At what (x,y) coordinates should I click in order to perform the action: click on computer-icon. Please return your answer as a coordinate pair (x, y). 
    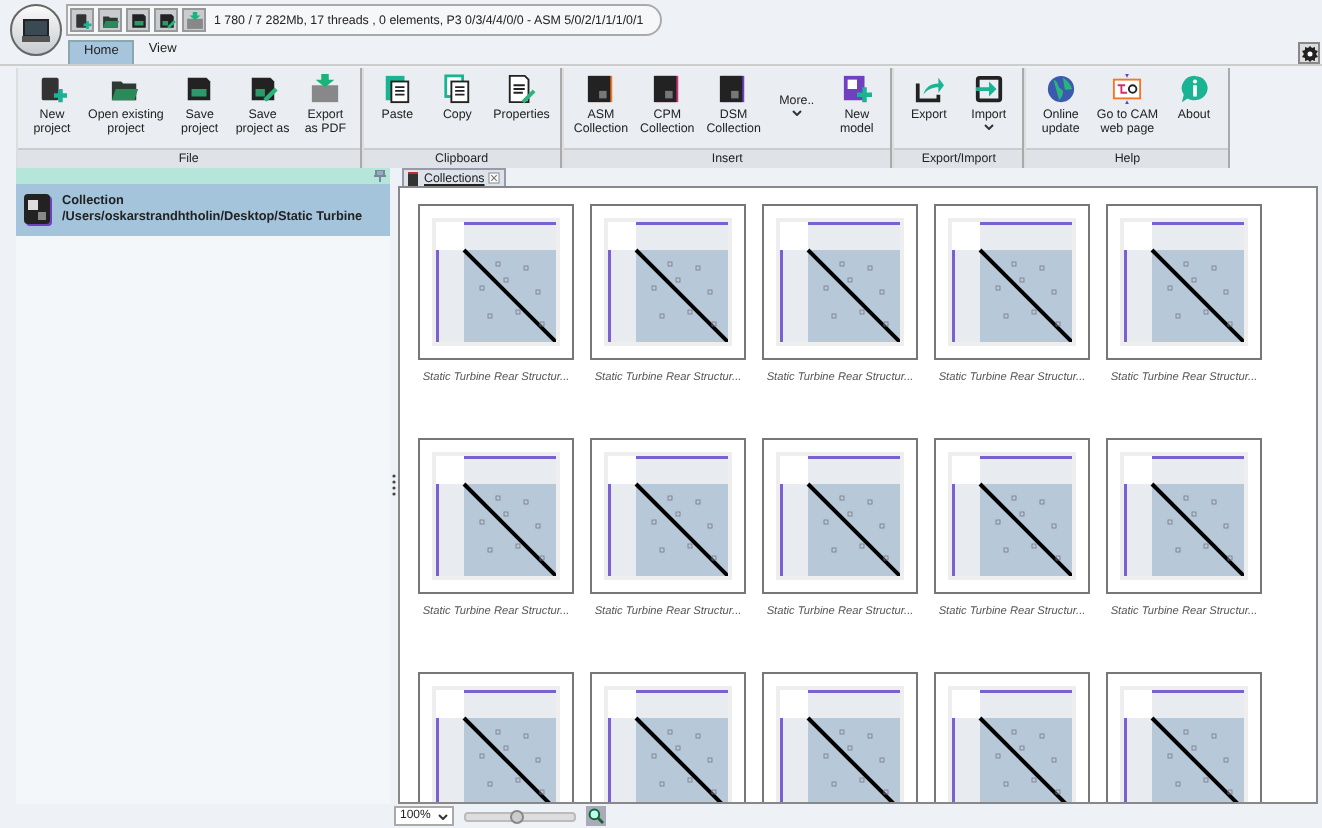
    Looking at the image, I should click on (36, 30).